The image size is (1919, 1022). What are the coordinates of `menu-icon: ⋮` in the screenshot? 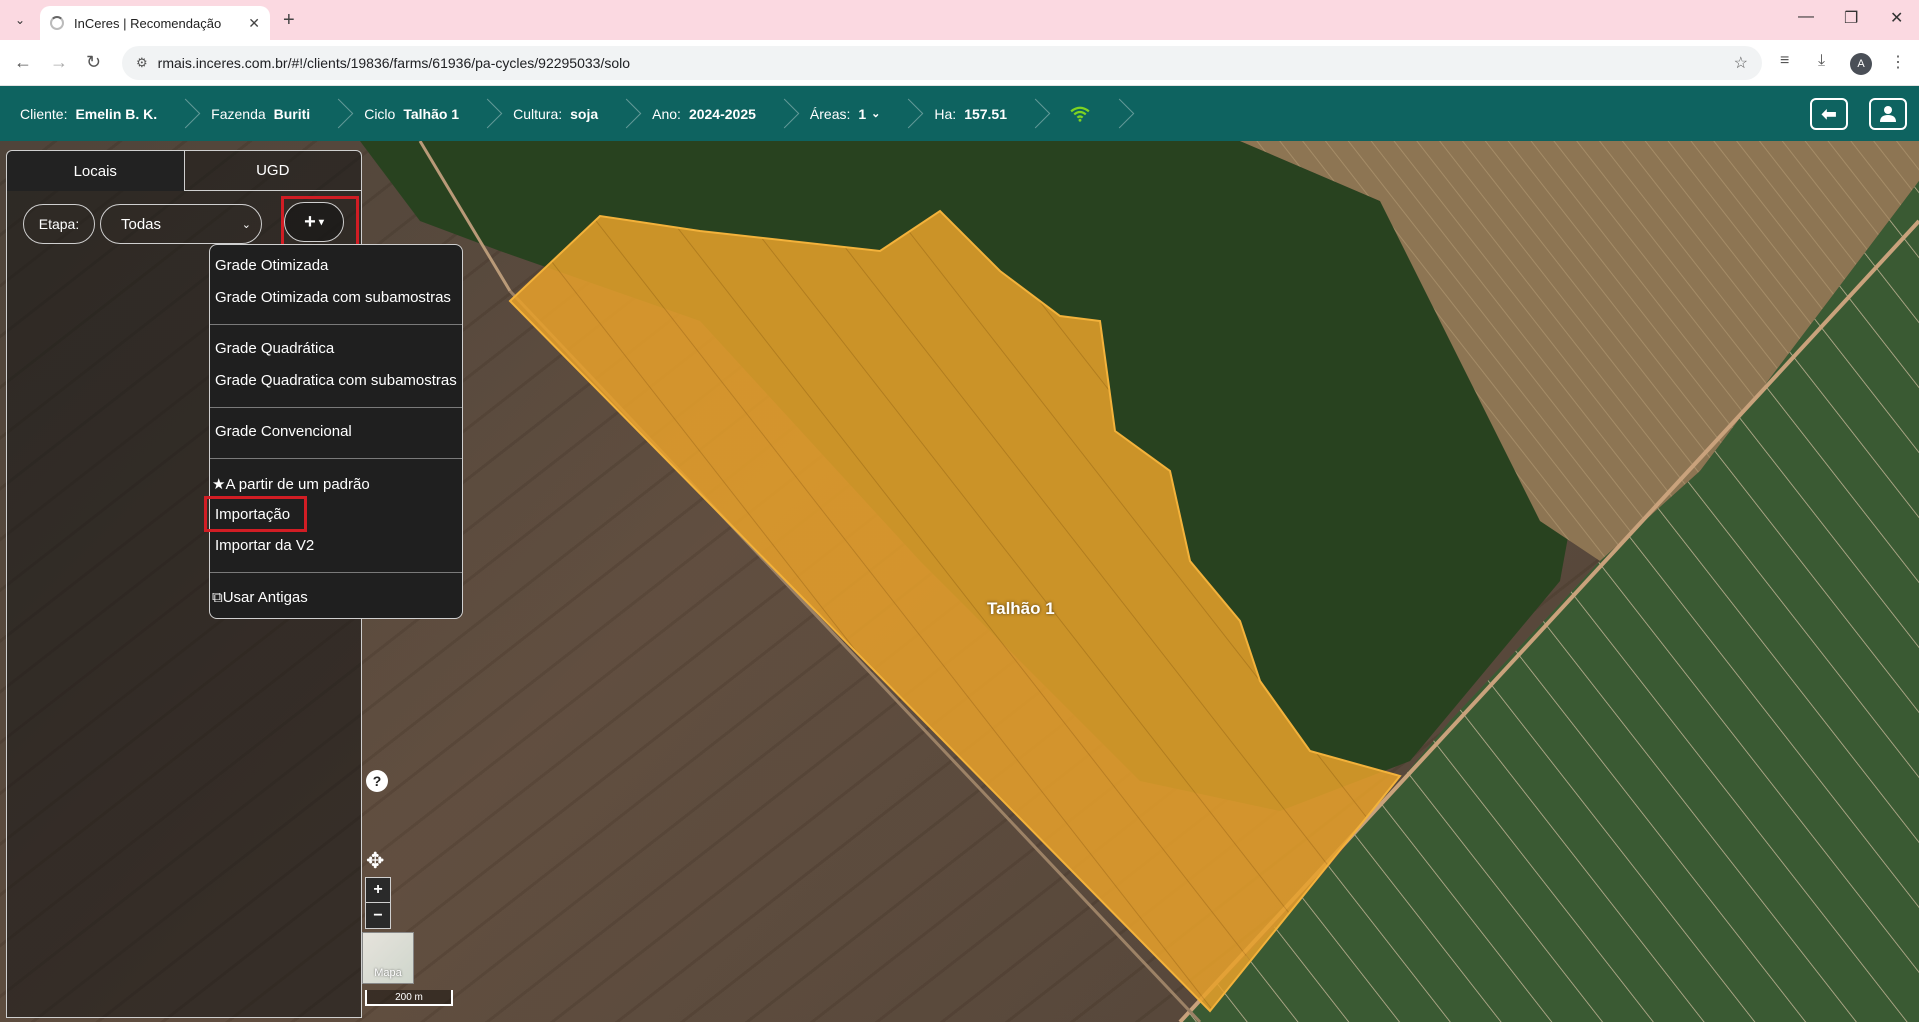 It's located at (1898, 62).